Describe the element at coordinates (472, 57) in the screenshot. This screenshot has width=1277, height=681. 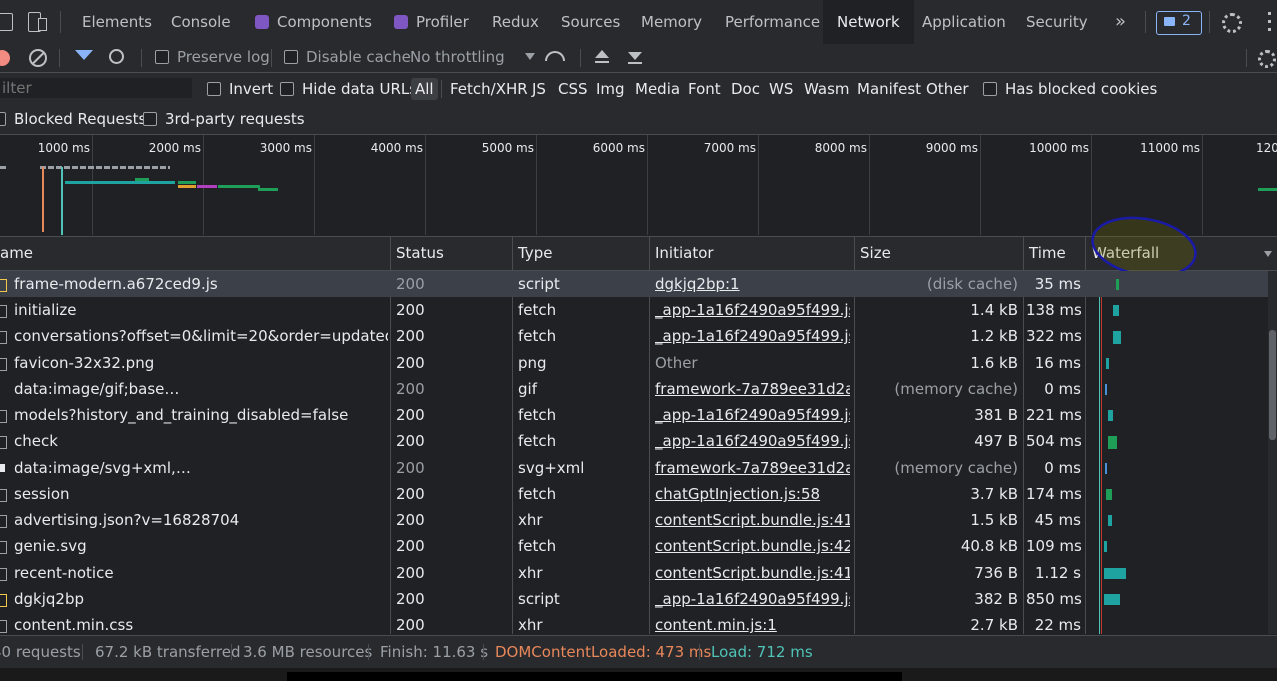
I see `throttling-select: No throttling` at that location.